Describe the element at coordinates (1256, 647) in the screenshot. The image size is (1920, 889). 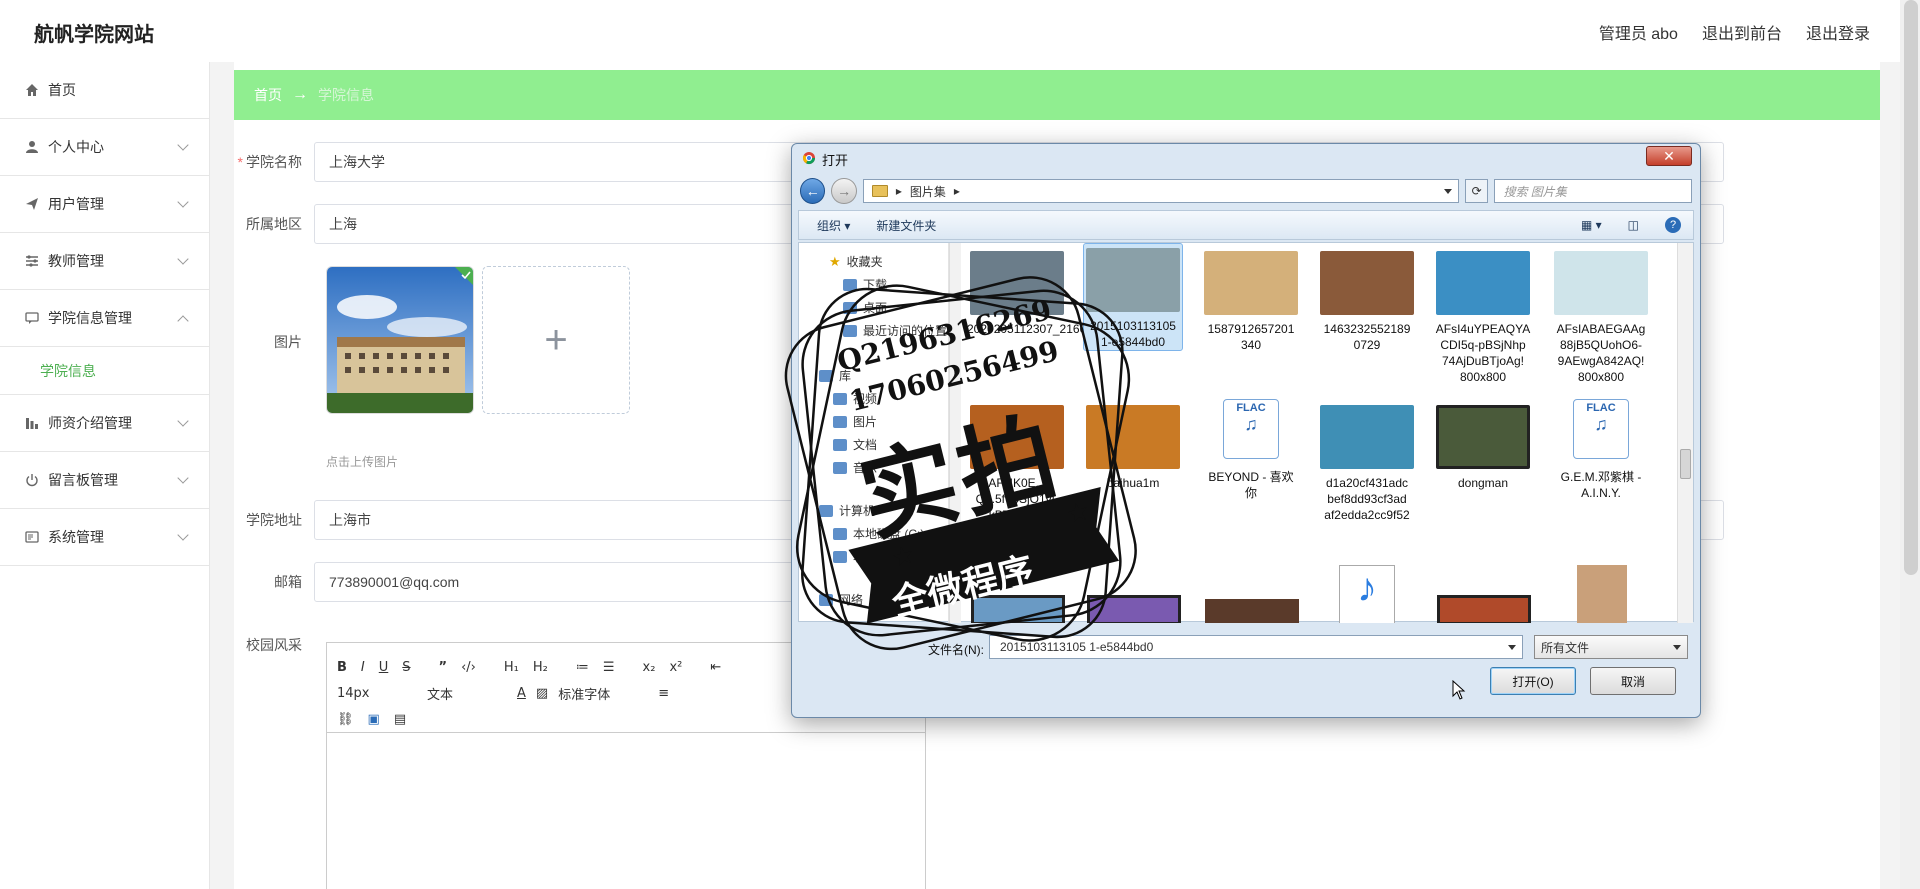
I see `filename-input: 2015103113105 1-e5844bd0` at that location.